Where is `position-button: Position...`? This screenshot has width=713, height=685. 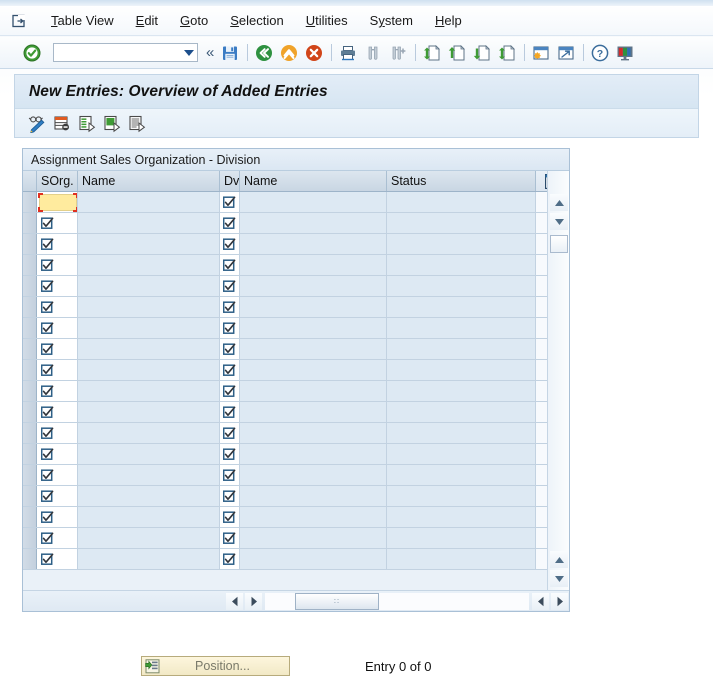
position-button: Position... is located at coordinates (215, 666).